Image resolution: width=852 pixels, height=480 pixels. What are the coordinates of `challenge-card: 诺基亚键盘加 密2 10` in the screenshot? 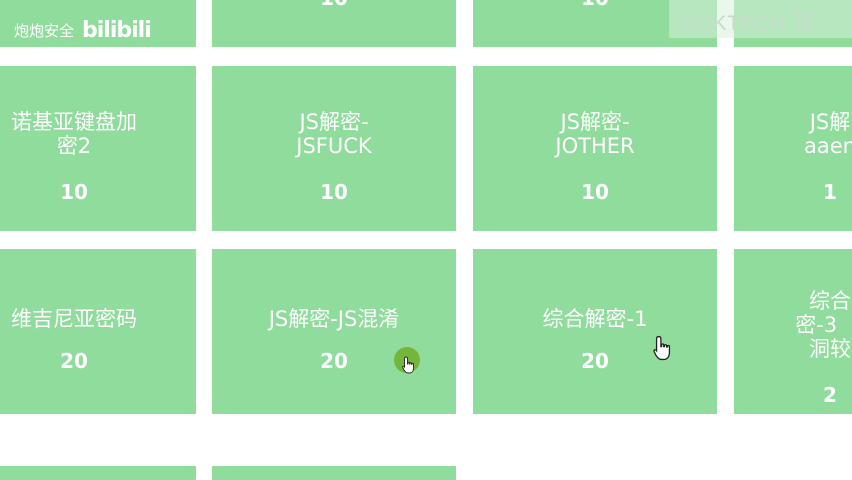 It's located at (98, 148).